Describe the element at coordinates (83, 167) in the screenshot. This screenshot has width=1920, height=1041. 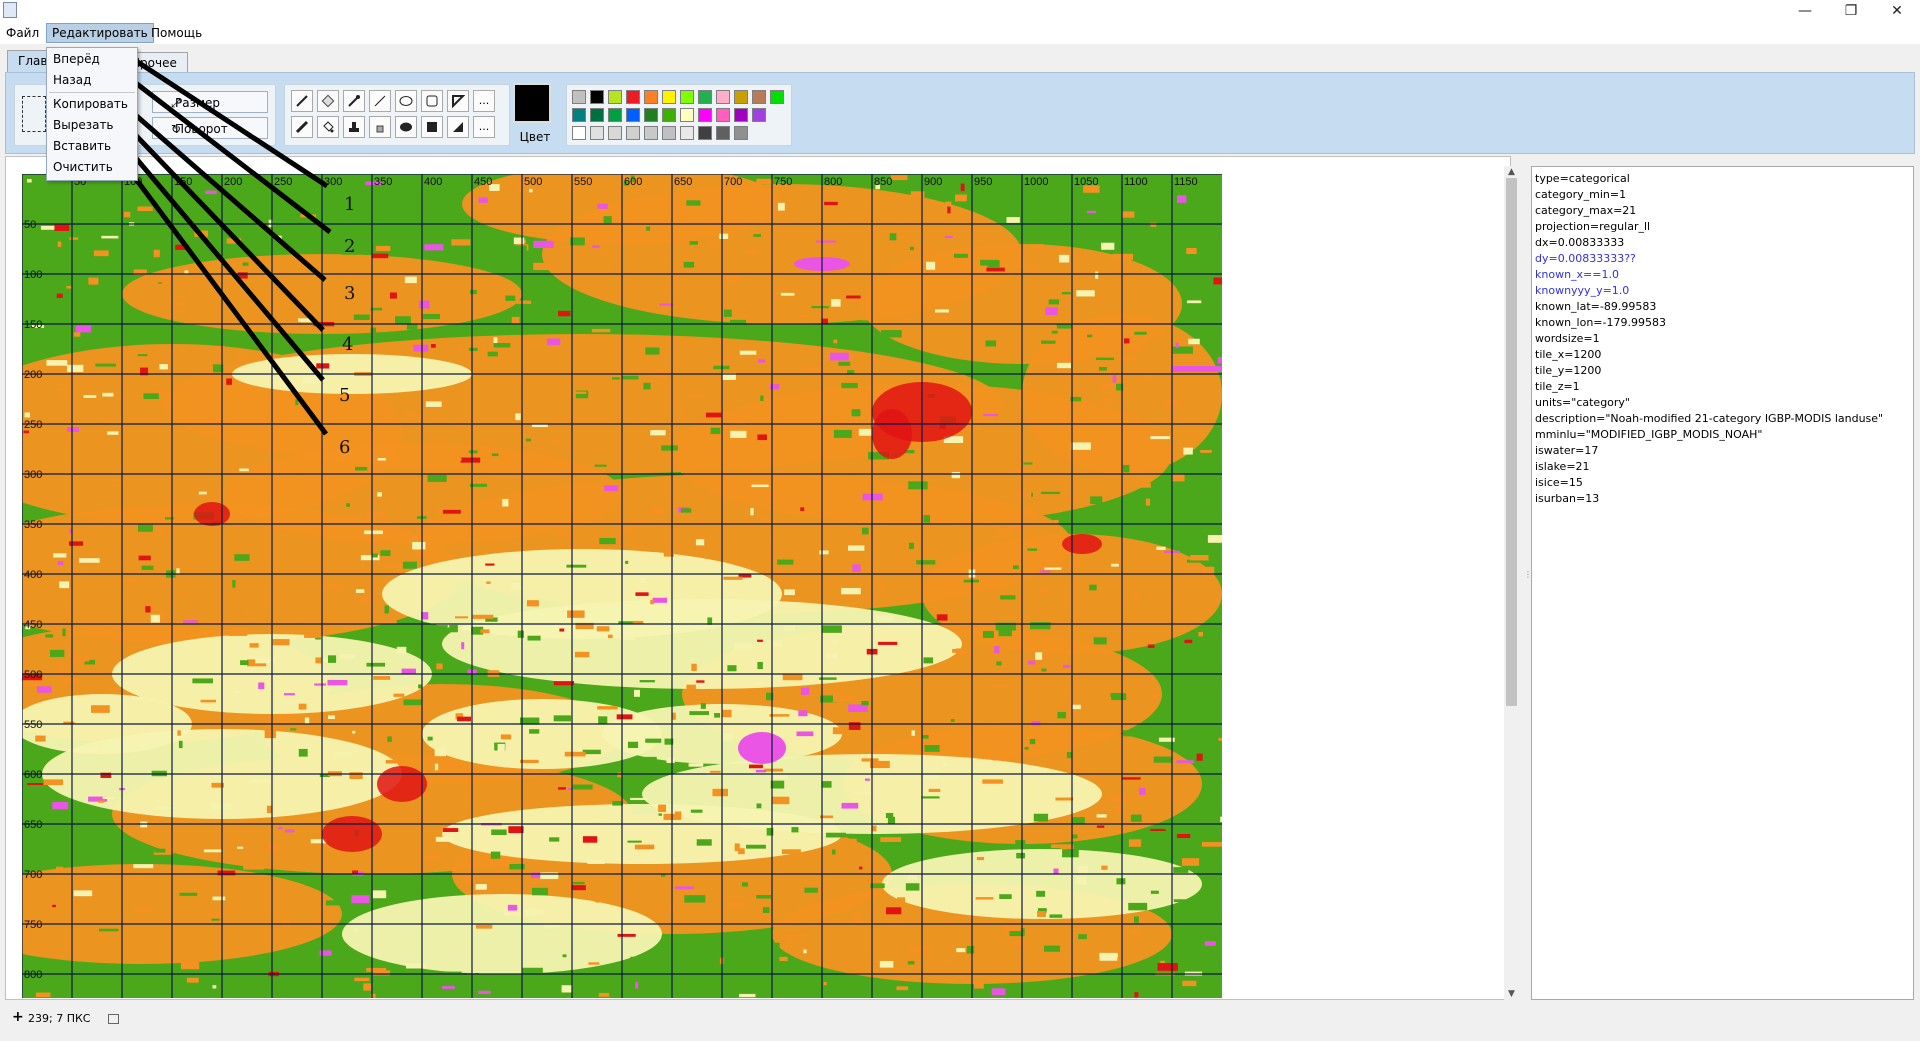
I see `menu-item-clear: Очистить` at that location.